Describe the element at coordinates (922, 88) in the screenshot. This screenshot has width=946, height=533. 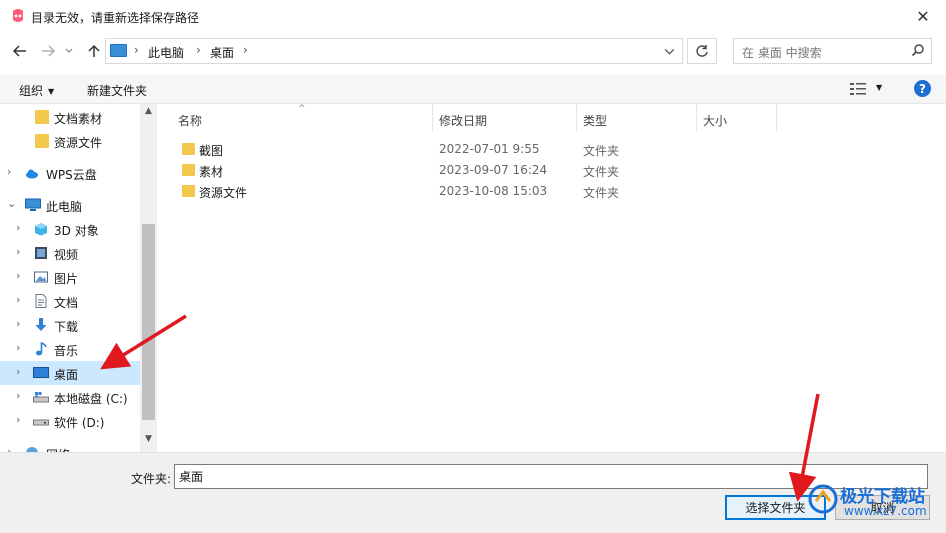
I see `help-icon: ?` at that location.